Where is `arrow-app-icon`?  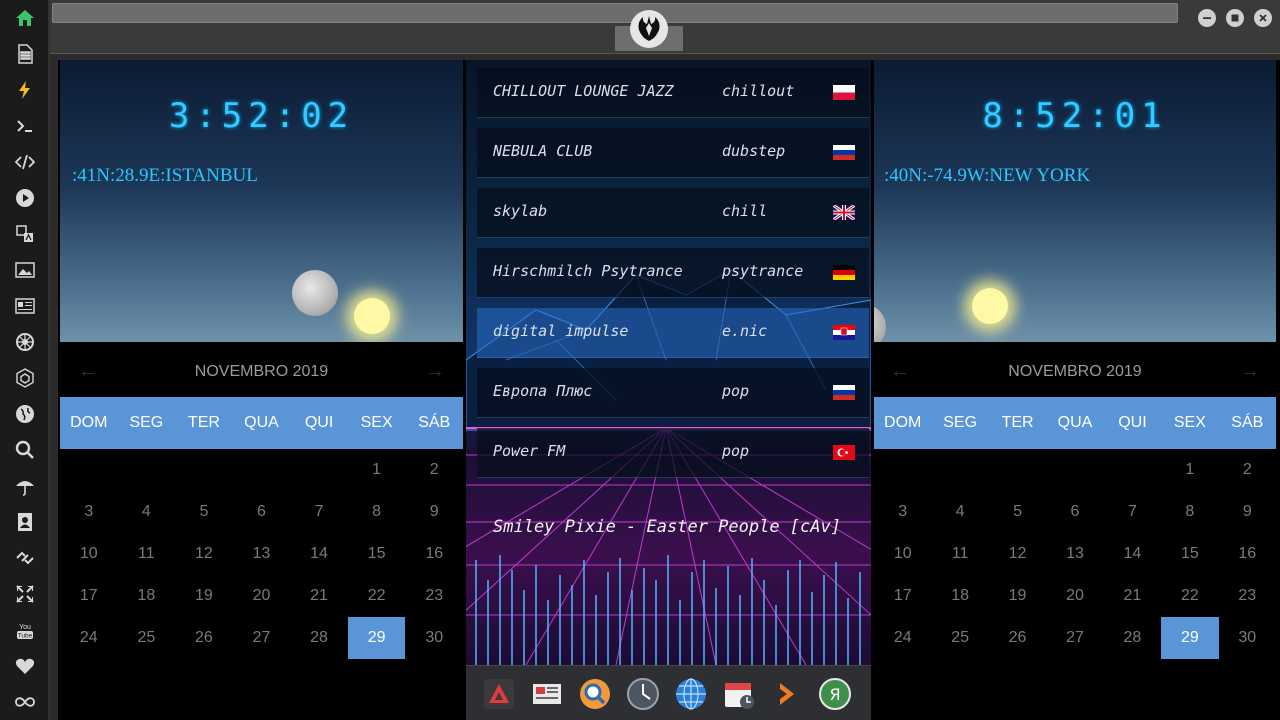
arrow-app-icon is located at coordinates (787, 694).